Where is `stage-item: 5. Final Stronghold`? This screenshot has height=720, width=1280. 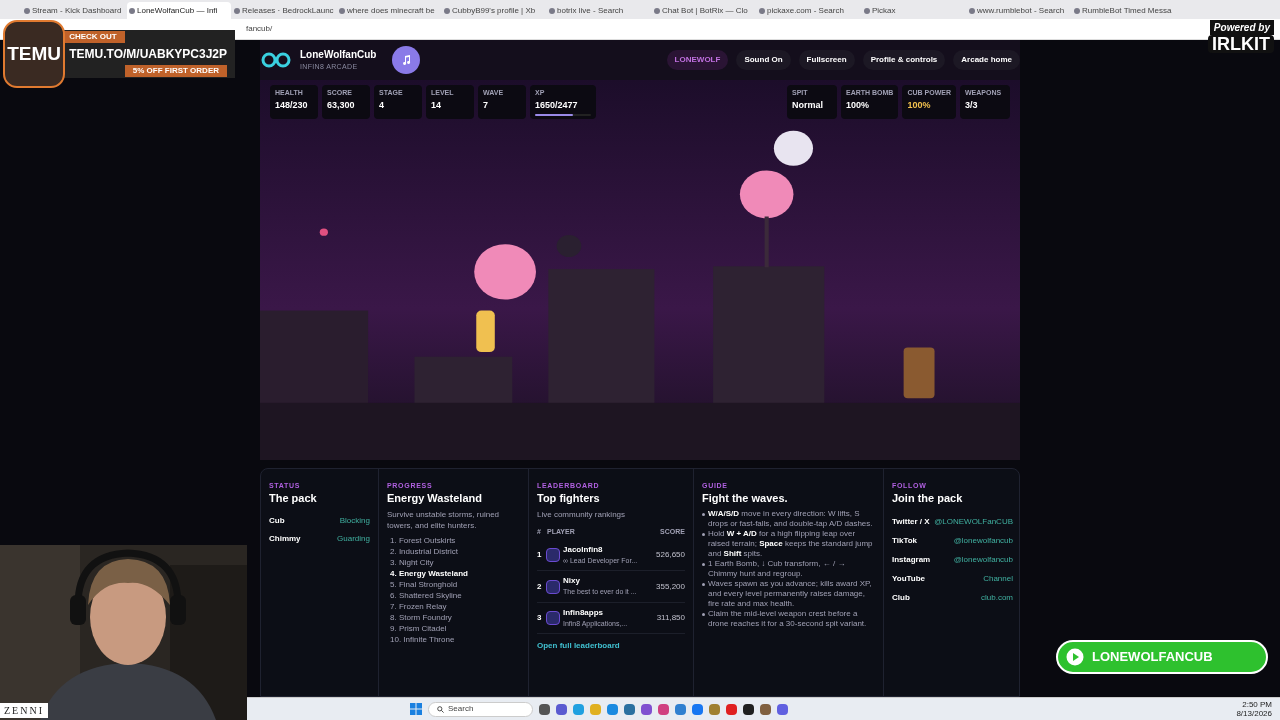 stage-item: 5. Final Stronghold is located at coordinates (424, 585).